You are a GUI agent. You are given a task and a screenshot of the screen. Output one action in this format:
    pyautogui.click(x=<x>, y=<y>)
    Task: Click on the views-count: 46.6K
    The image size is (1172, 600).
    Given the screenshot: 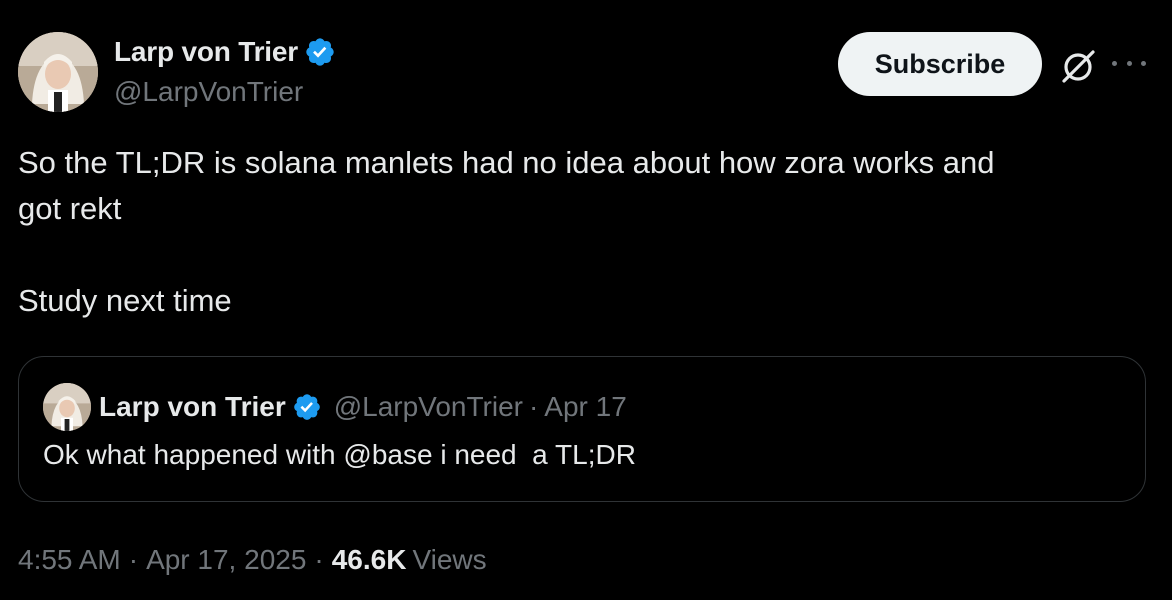 What is the action you would take?
    pyautogui.click(x=369, y=560)
    